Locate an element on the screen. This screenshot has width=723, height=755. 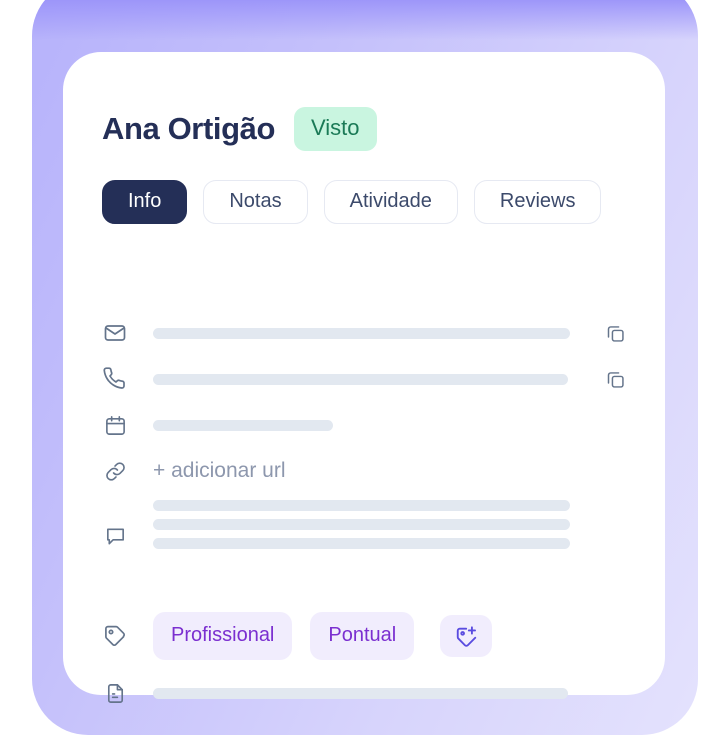
notes-value-placeholder is located at coordinates (361, 524).